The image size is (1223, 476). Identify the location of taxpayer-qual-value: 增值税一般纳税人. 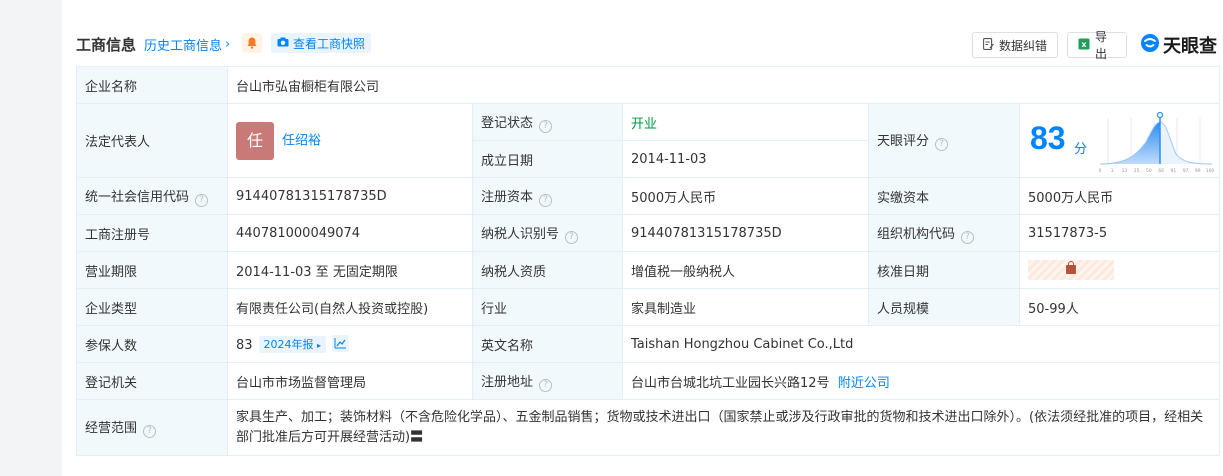
(745, 270).